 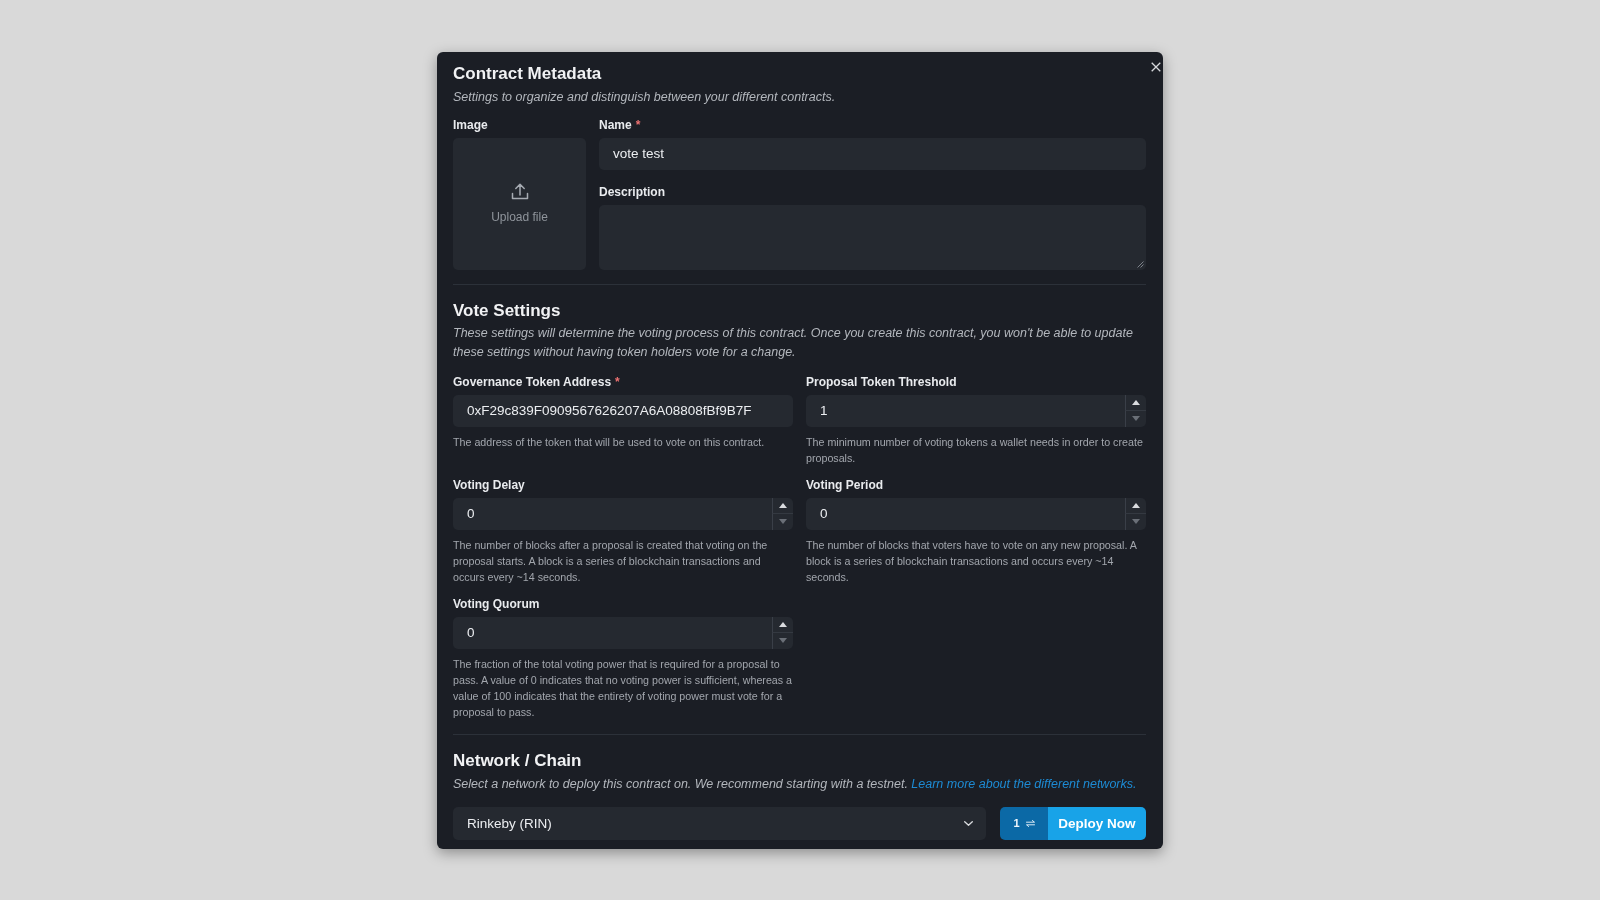 I want to click on help-text: The fraction of the total voting power that is required for a proposal to pass. A value of 0 indicates that no voting power is sufficient, whereas a value of 100 indicates that the entirety of voting power must vote for a proposal to pass., so click(x=623, y=688).